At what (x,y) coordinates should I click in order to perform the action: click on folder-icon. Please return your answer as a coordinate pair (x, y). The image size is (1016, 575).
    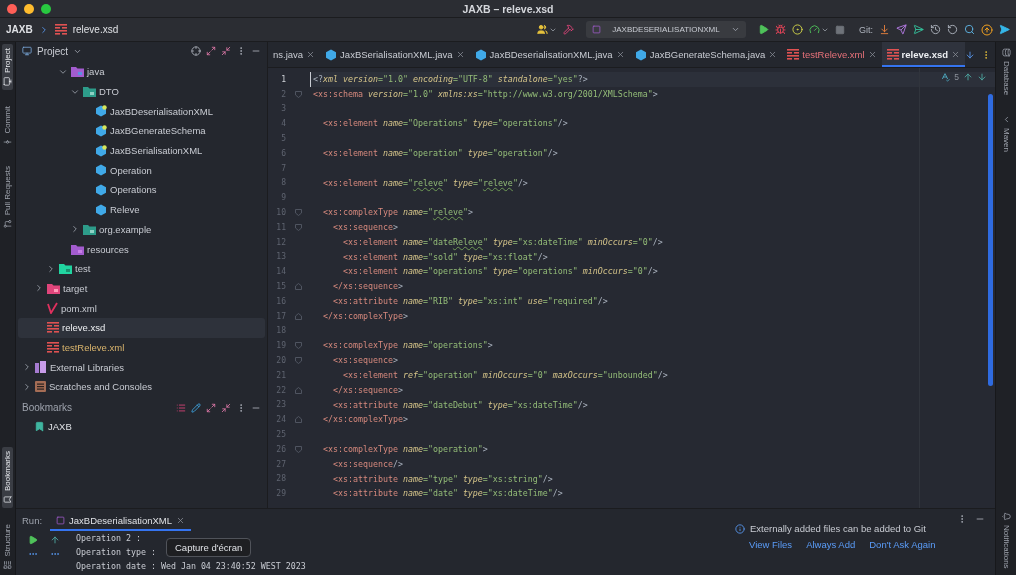
    Looking at the image, I should click on (89, 92).